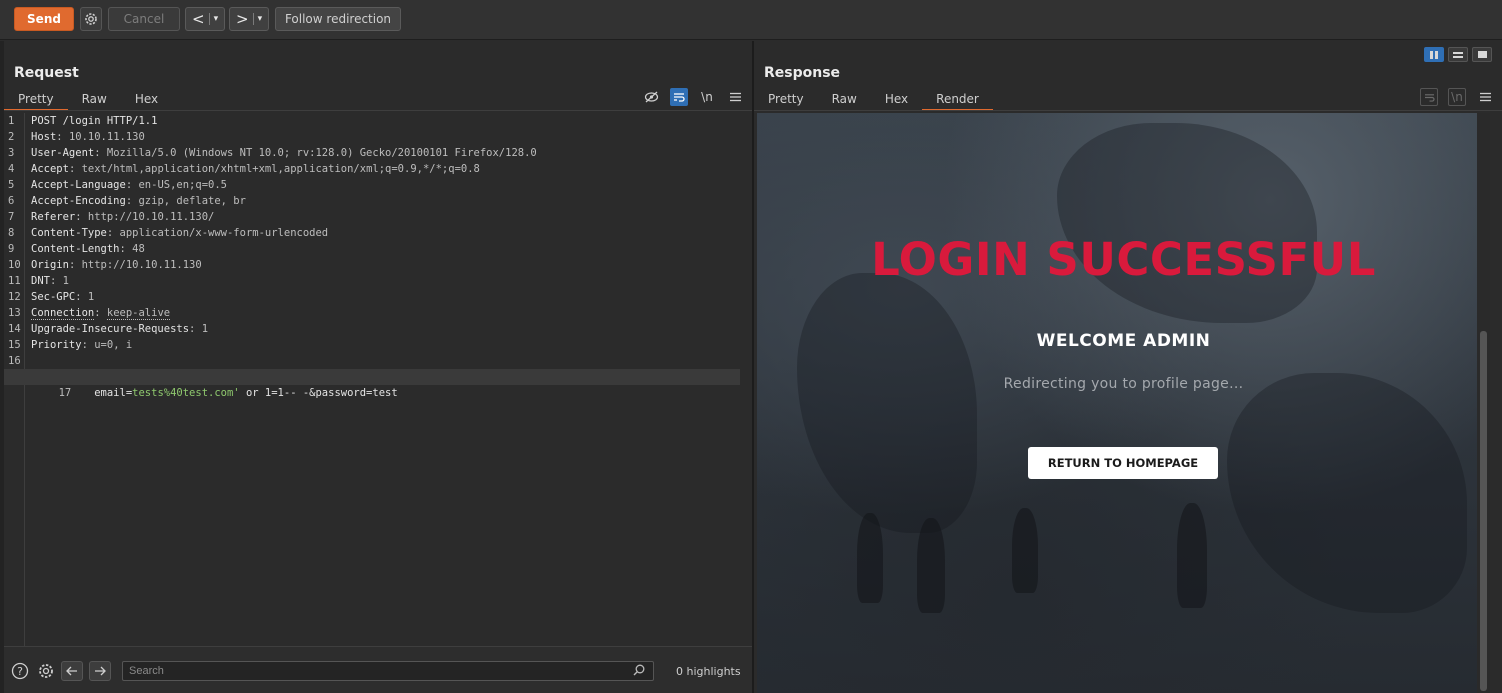 The image size is (1502, 693). Describe the element at coordinates (1123, 463) in the screenshot. I see `return-to-homepage-button: RETURN TO HOMEPAGE` at that location.